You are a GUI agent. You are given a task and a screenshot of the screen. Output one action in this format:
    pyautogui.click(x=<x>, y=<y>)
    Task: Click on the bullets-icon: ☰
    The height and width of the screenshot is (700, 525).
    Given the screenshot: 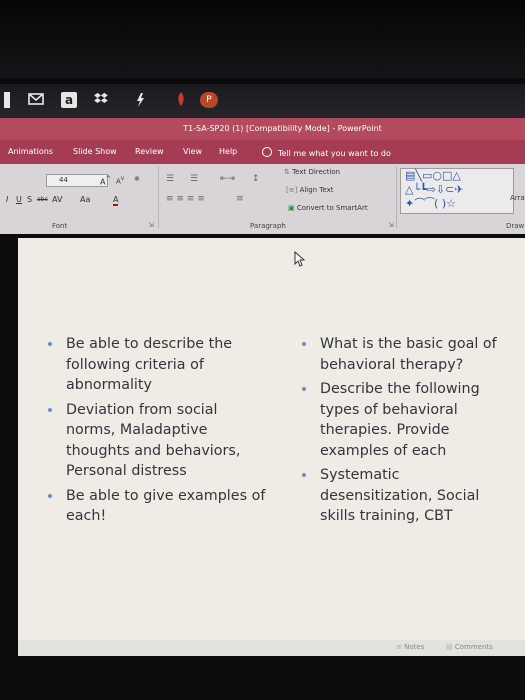 What is the action you would take?
    pyautogui.click(x=170, y=179)
    